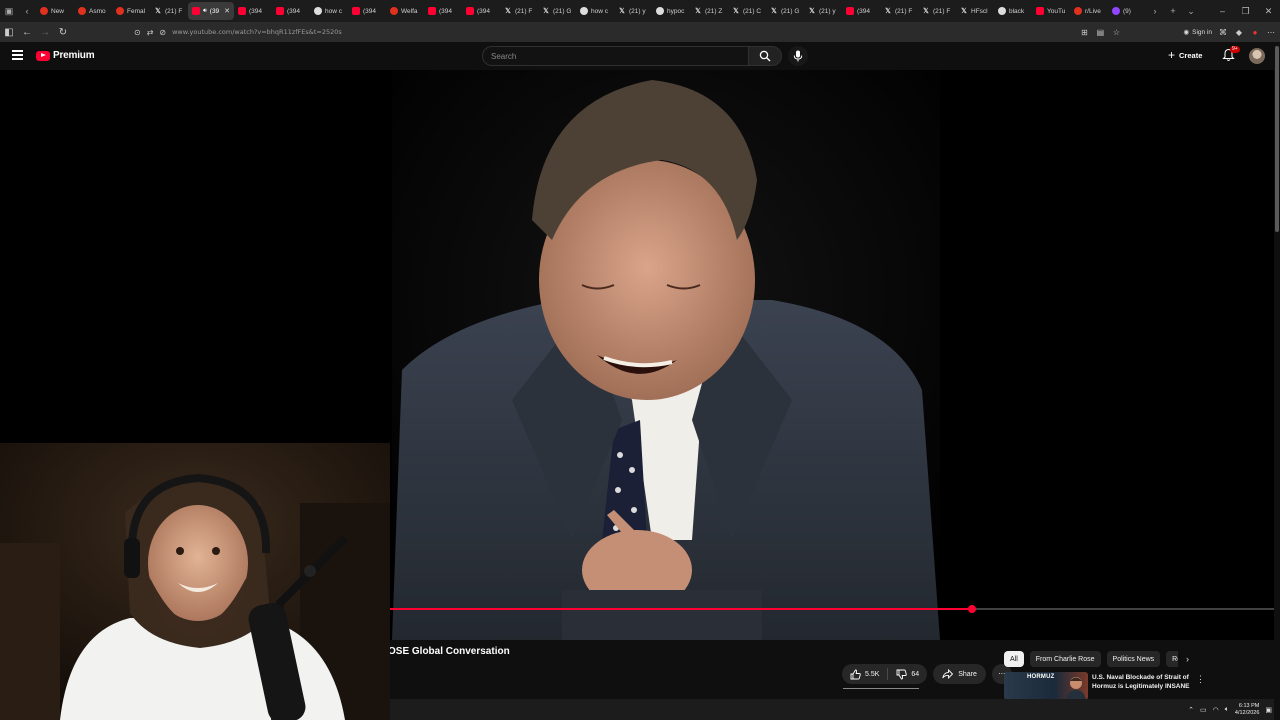 This screenshot has height=720, width=1280. What do you see at coordinates (1065, 659) in the screenshot?
I see `filter-chip: From Charlie Rose` at bounding box center [1065, 659].